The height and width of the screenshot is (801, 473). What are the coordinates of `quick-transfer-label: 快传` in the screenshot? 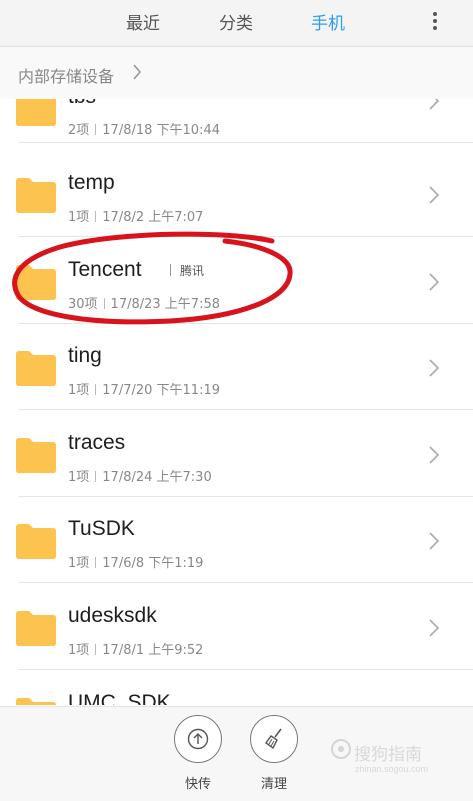 It's located at (197, 784).